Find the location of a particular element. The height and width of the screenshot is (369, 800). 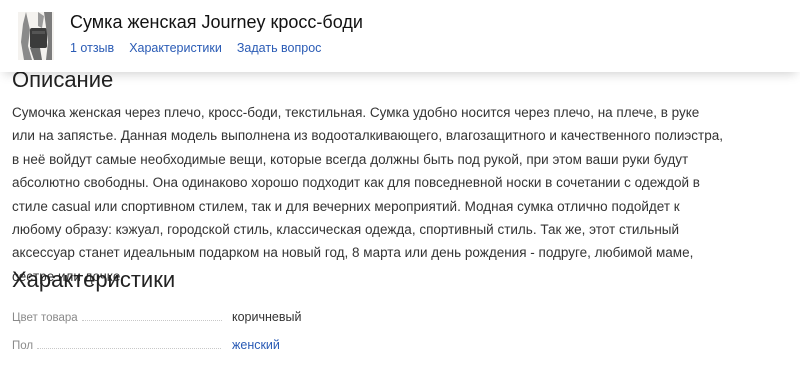

specs-link: Характеристики is located at coordinates (175, 48).